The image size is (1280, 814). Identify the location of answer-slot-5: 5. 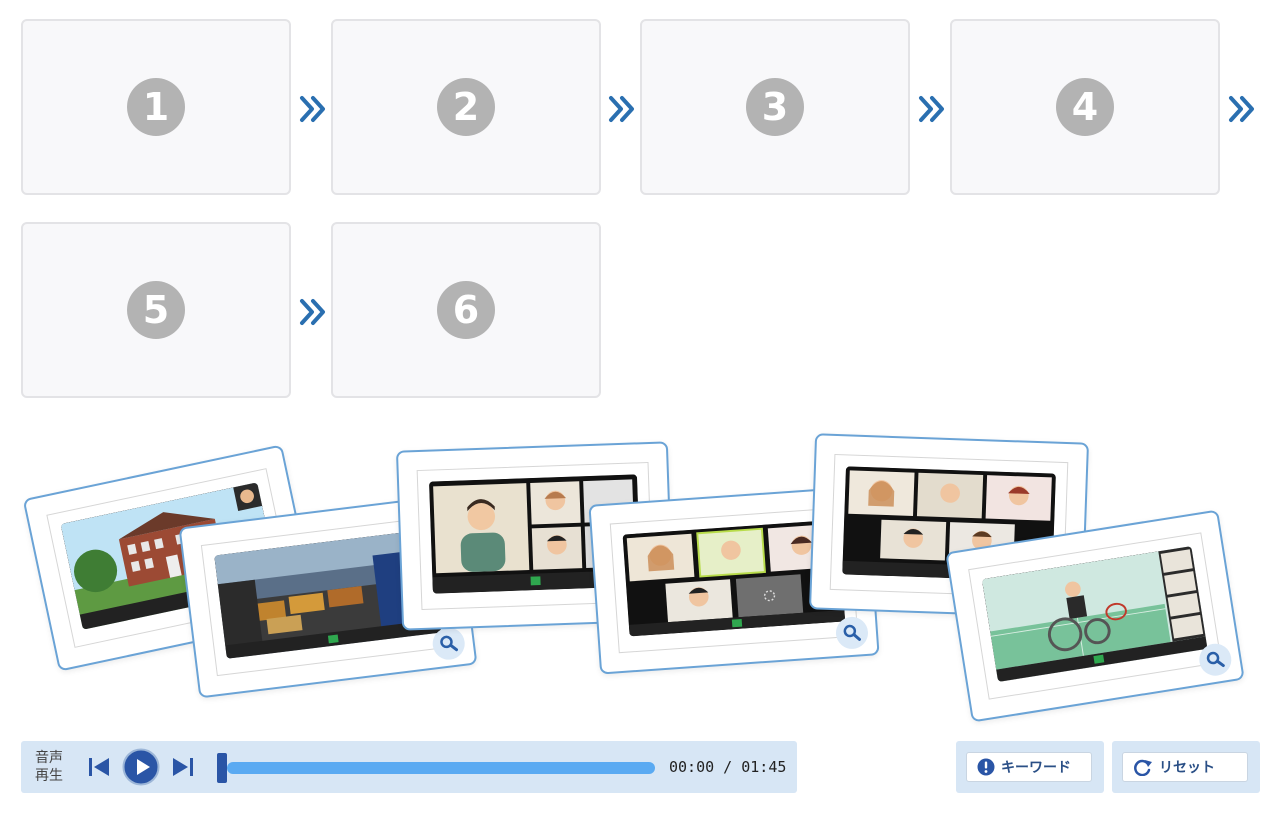
(156, 310).